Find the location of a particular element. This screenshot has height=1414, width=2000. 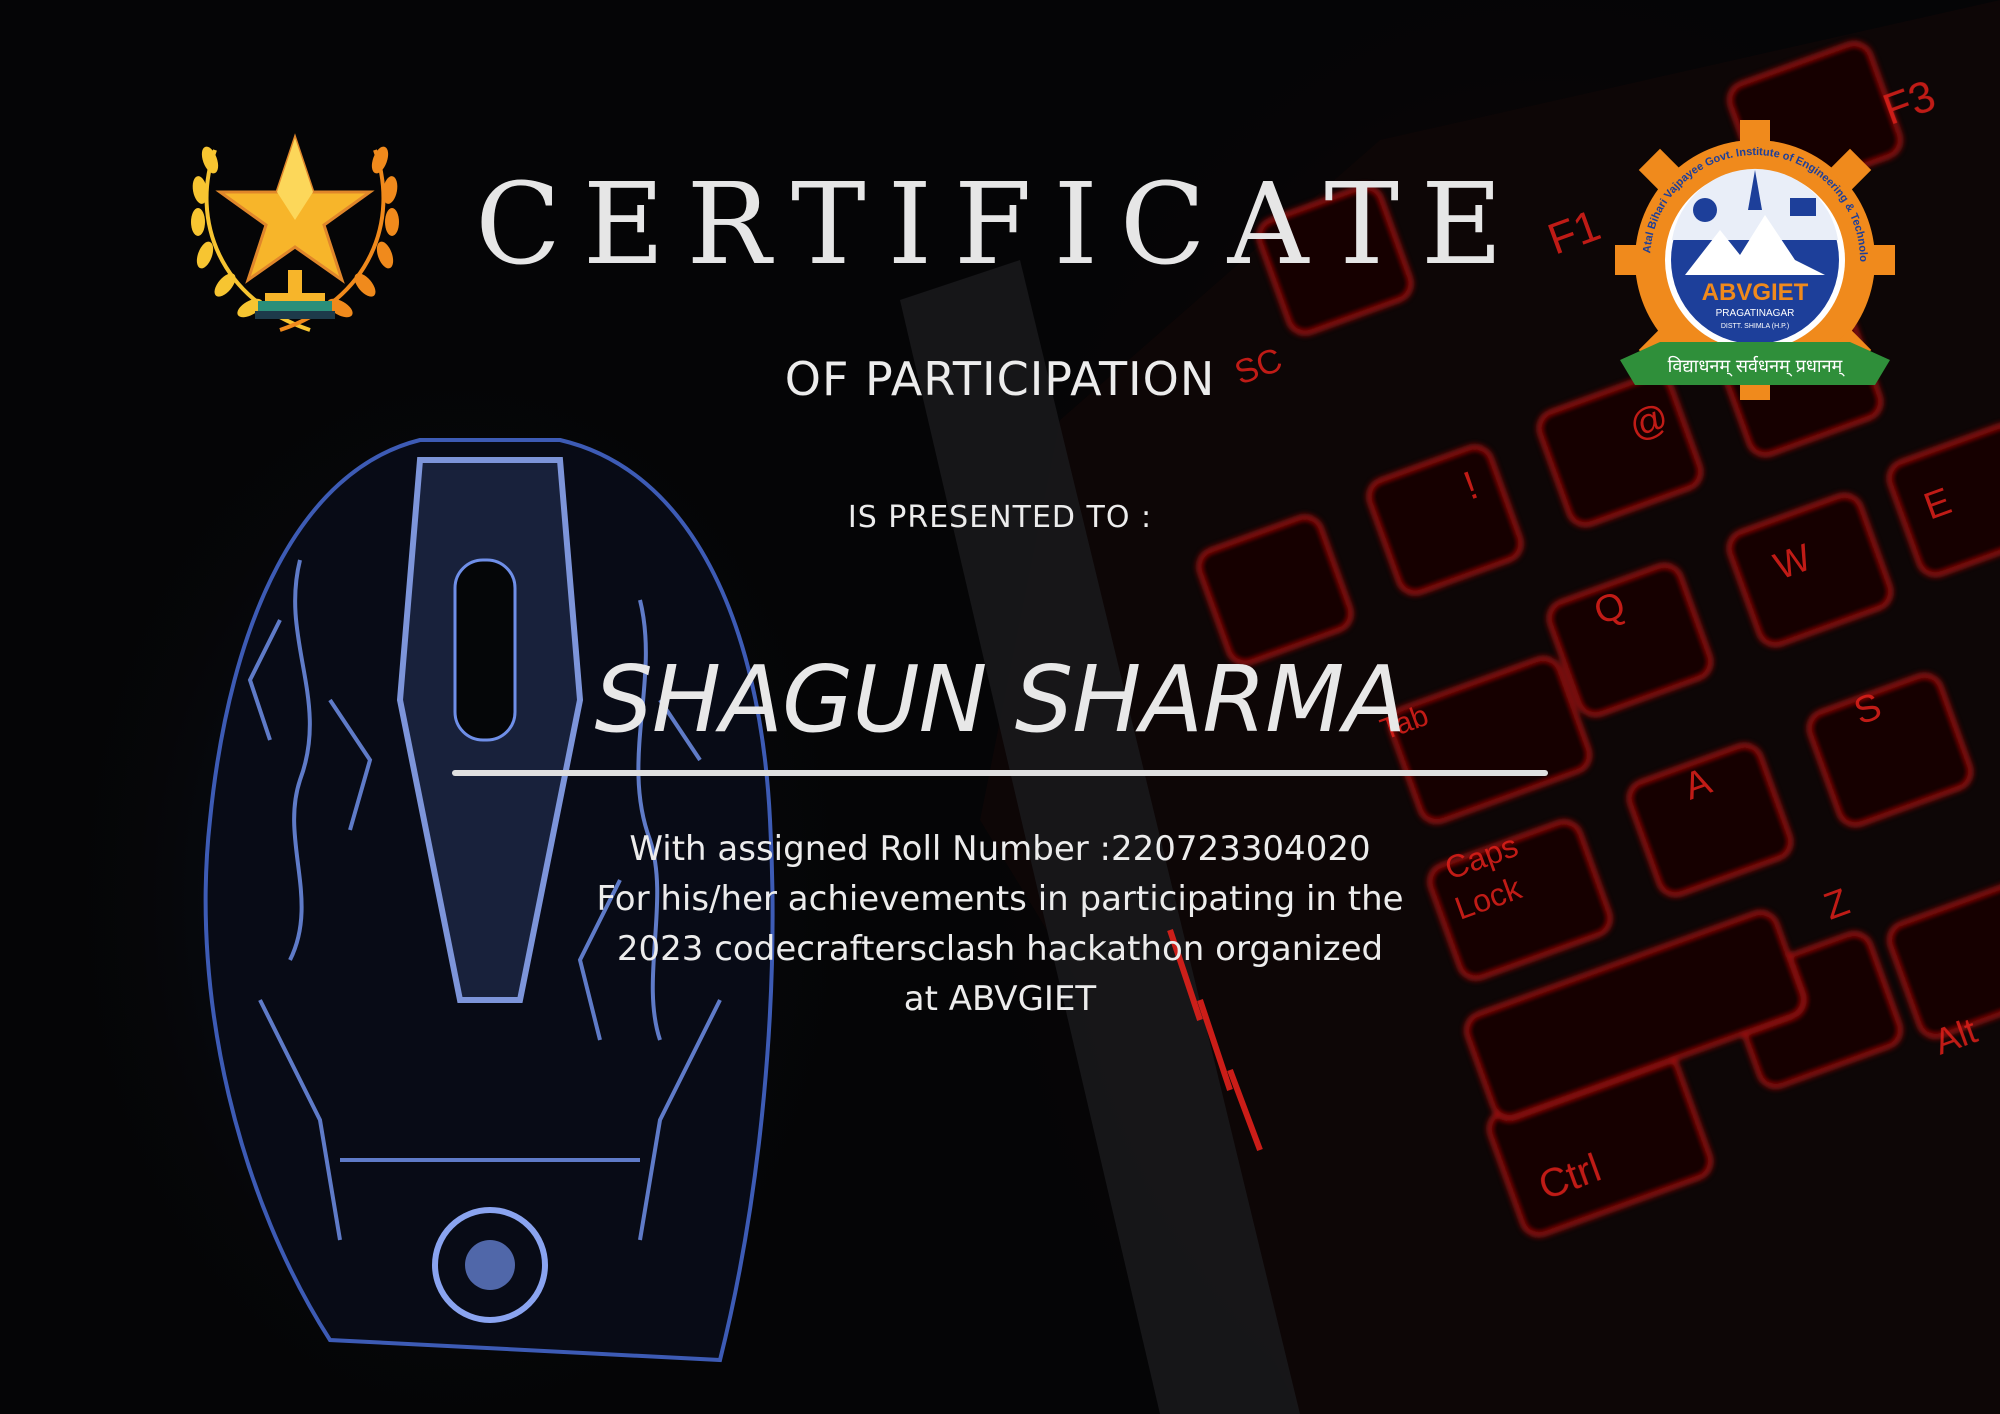

seal-place: PRAGATINAGAR is located at coordinates (1755, 313).